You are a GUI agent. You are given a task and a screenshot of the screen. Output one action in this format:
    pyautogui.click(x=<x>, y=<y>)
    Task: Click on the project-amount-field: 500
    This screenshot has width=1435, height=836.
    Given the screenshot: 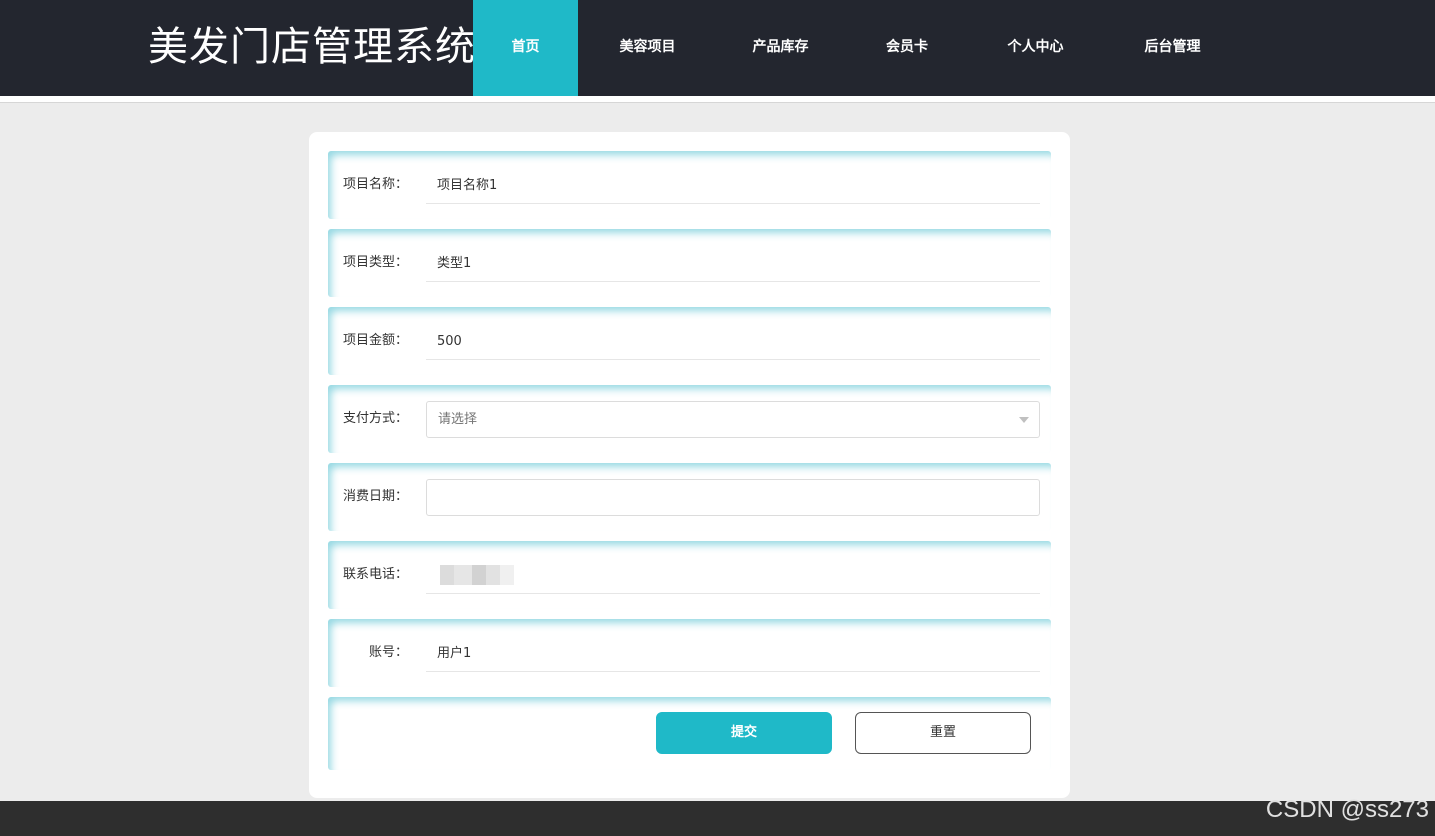 What is the action you would take?
    pyautogui.click(x=733, y=341)
    